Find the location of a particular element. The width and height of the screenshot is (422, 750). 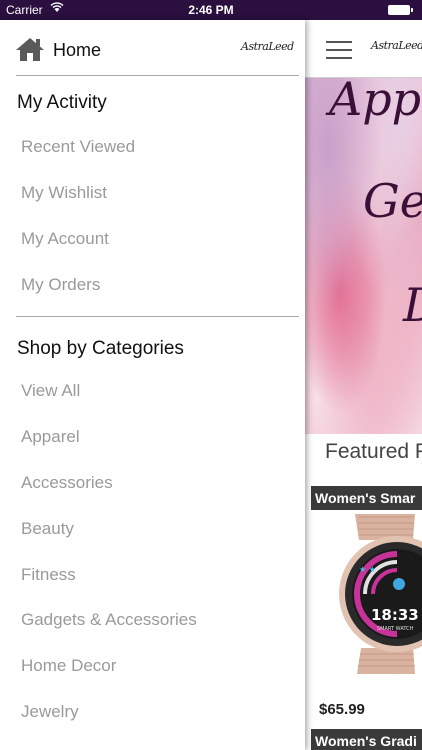

home-link: Home is located at coordinates (77, 50).